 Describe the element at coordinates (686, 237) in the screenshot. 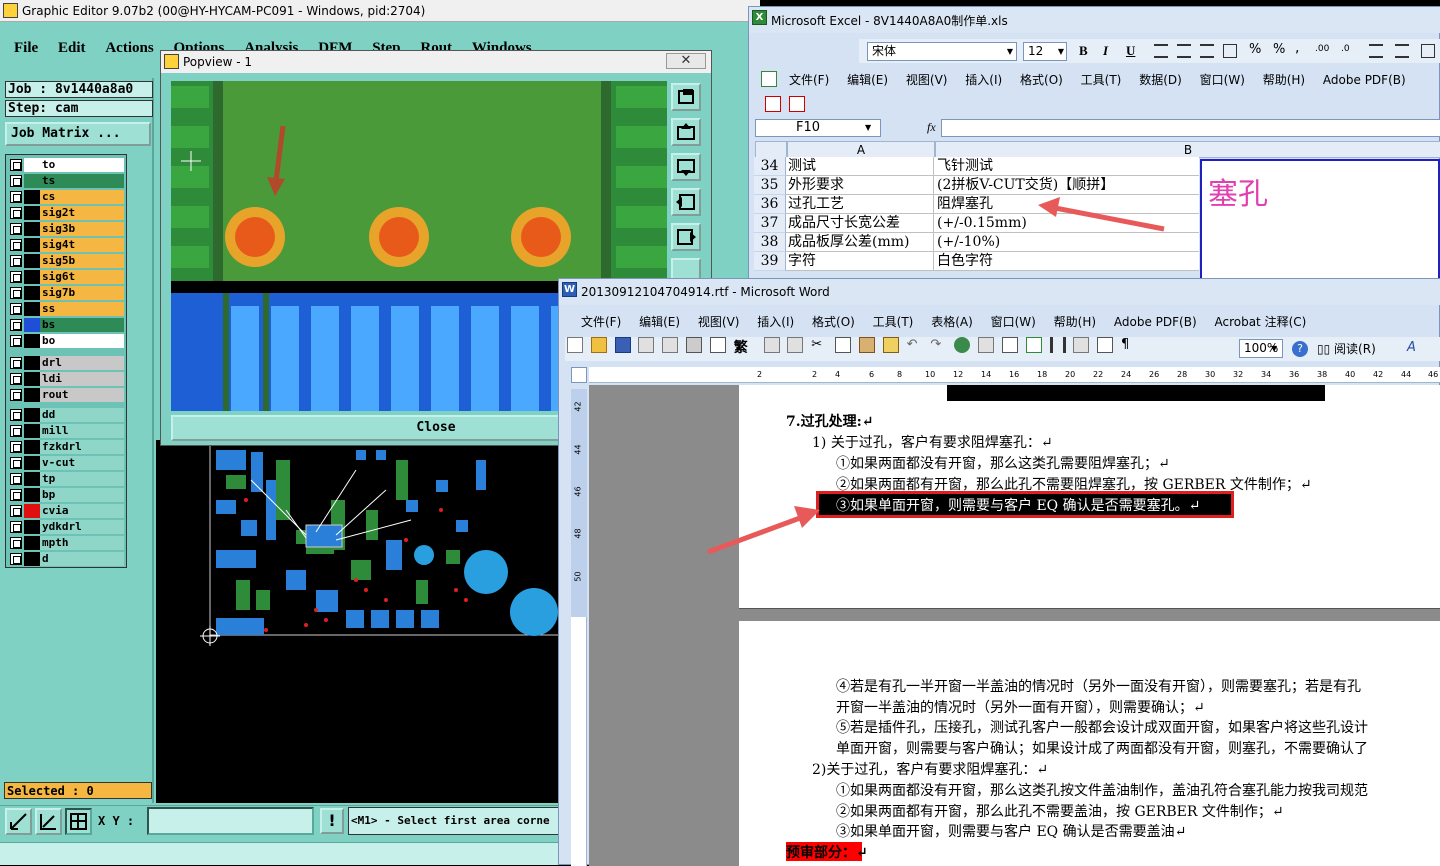

I see `pan-right-icon` at that location.